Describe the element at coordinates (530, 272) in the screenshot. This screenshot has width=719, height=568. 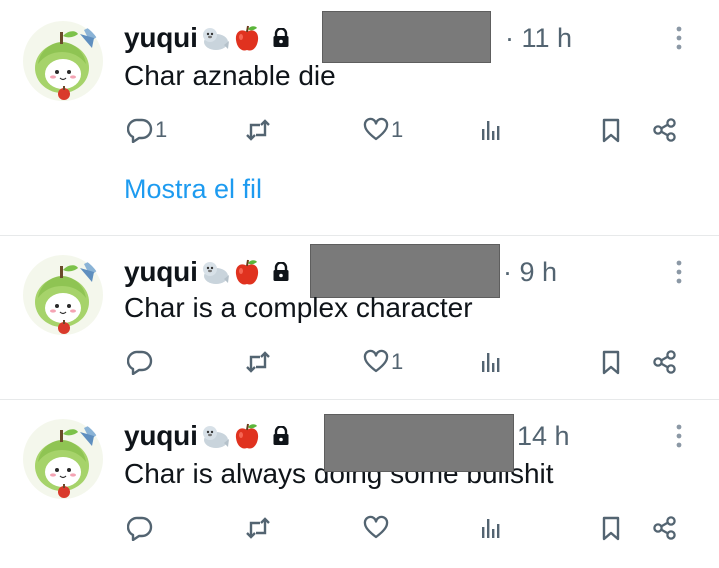
I see `timestamp: · 9 h` at that location.